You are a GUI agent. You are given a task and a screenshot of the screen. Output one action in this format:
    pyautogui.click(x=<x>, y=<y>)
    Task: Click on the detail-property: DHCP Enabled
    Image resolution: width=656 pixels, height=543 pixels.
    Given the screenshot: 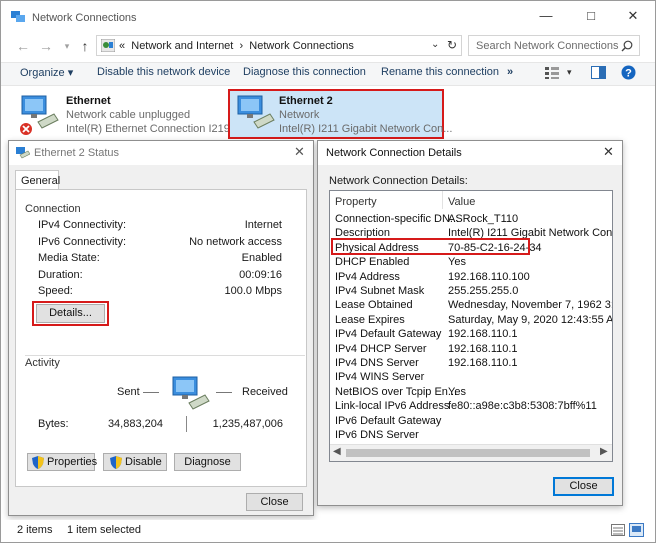 What is the action you would take?
    pyautogui.click(x=372, y=262)
    